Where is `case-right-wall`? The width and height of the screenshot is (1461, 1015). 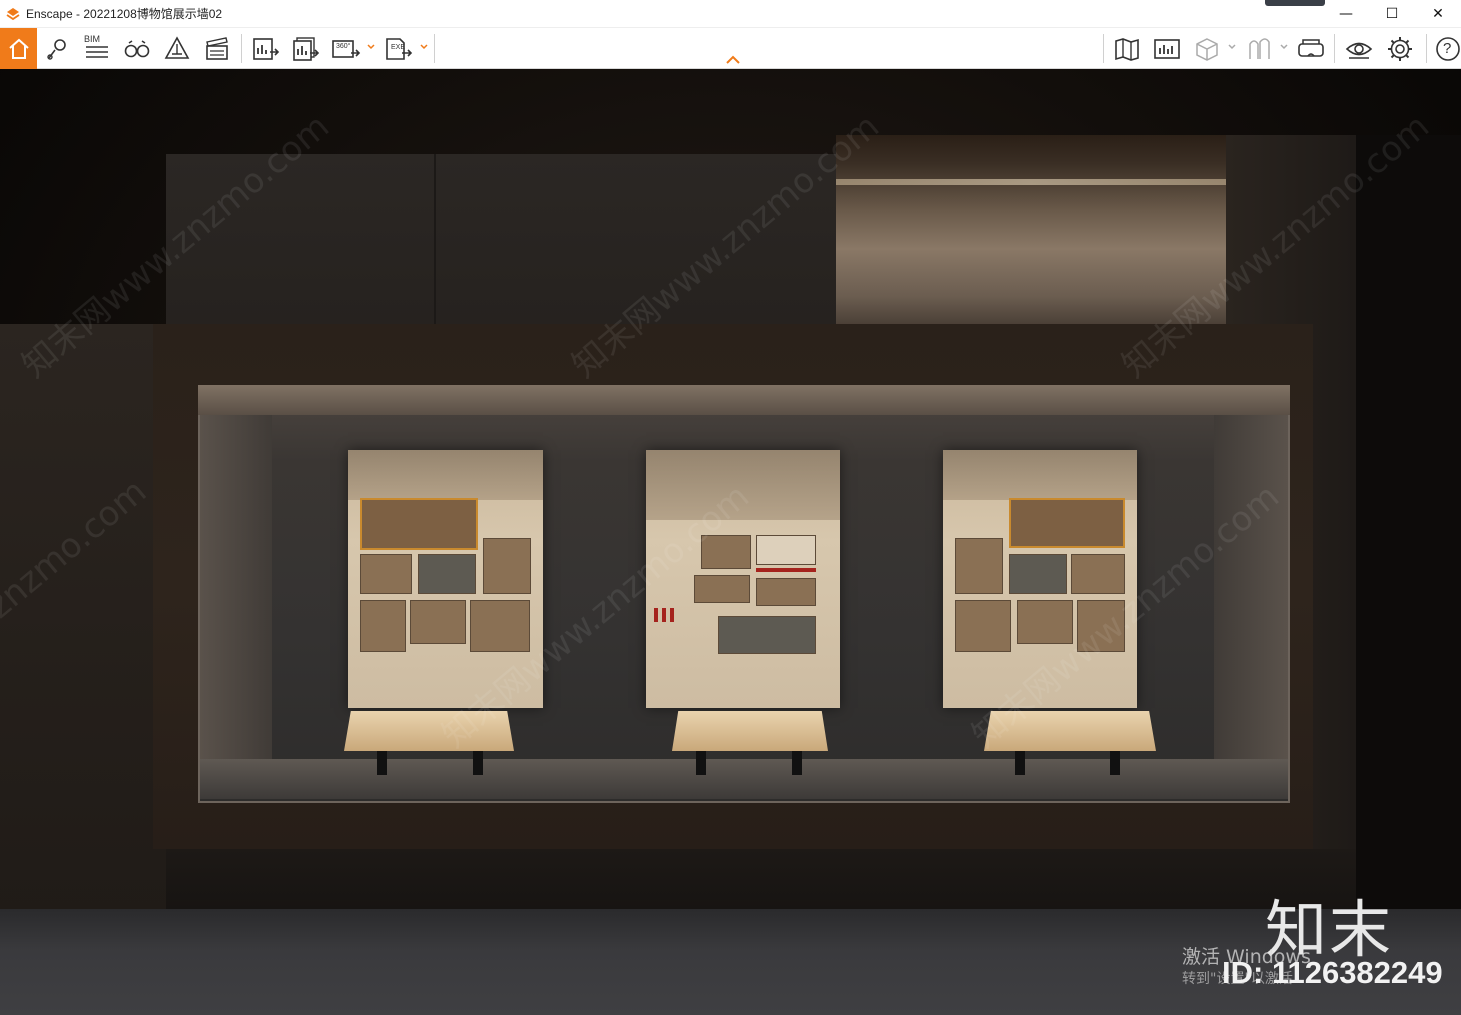 case-right-wall is located at coordinates (1251, 588).